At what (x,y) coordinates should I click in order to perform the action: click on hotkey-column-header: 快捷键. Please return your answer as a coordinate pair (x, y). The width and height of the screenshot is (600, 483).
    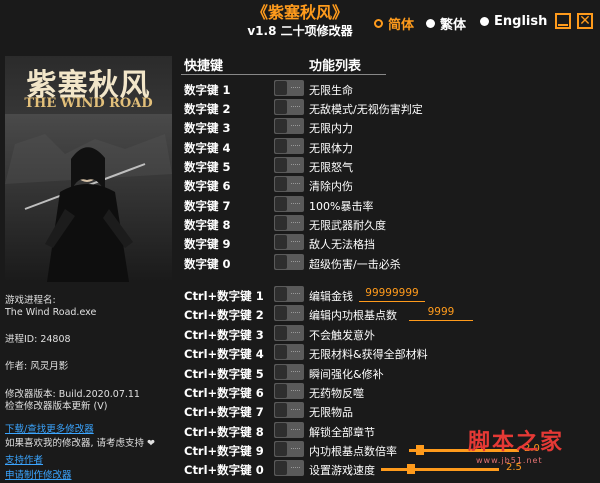
    Looking at the image, I should click on (204, 66).